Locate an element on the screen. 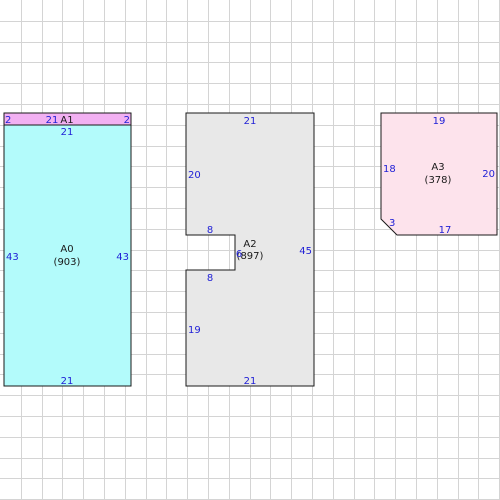  room-a0-bottom-dimension: 21 is located at coordinates (67, 381).